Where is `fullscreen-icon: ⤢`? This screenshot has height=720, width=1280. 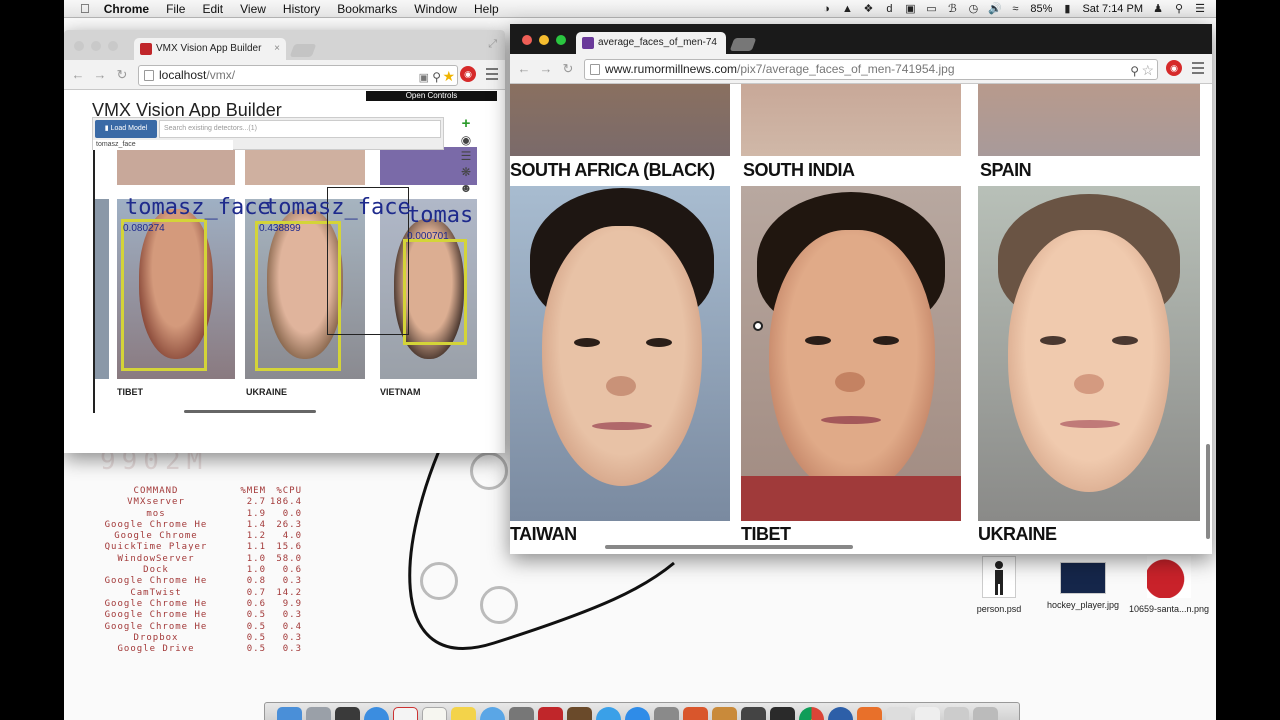 fullscreen-icon: ⤢ is located at coordinates (492, 44).